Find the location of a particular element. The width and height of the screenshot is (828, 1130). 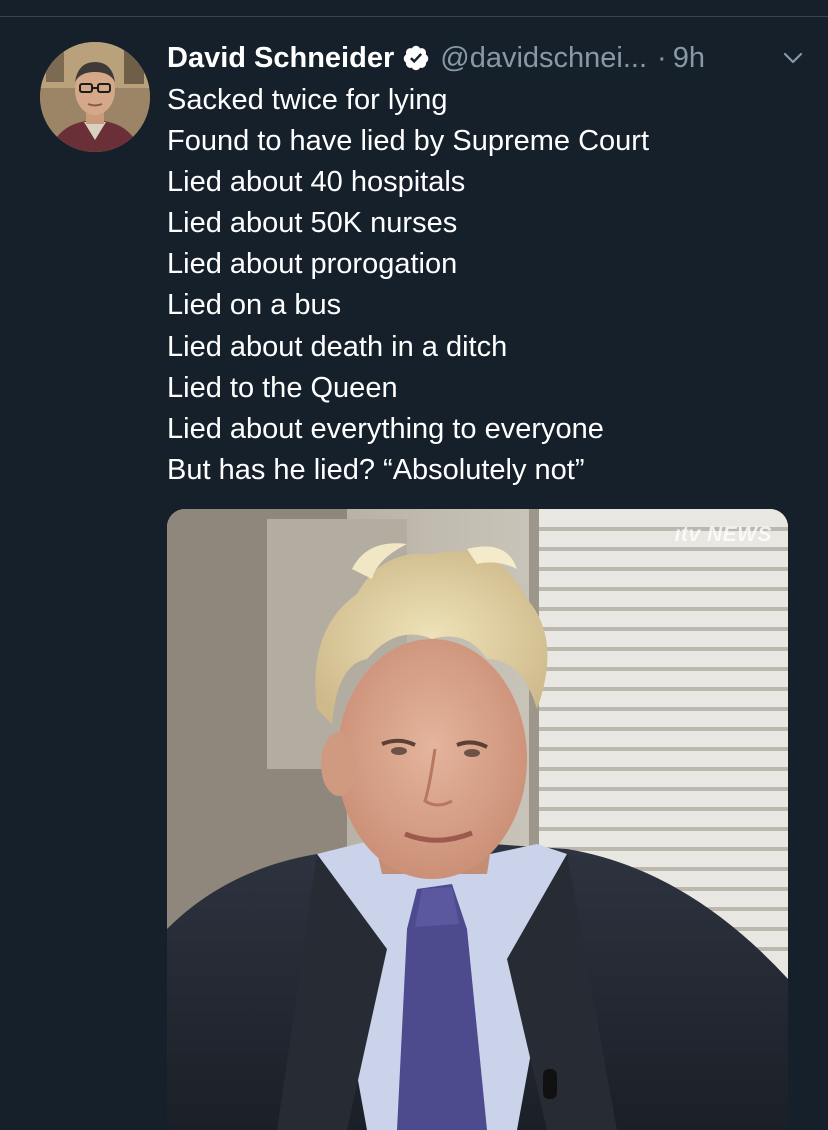

tweet-line: Lied about death in a ditch is located at coordinates (337, 346).